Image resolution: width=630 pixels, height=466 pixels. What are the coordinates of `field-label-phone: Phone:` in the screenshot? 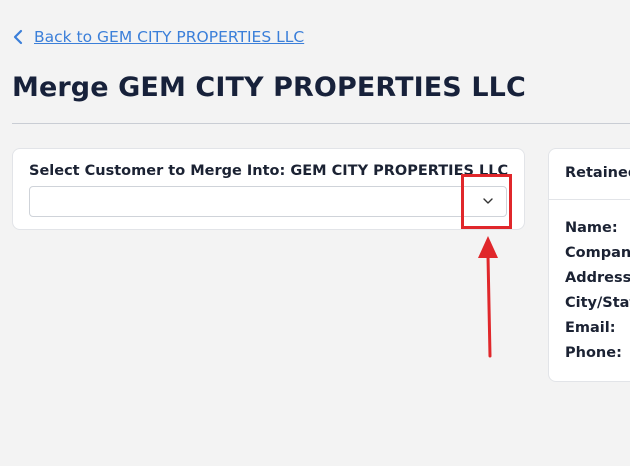 It's located at (593, 353).